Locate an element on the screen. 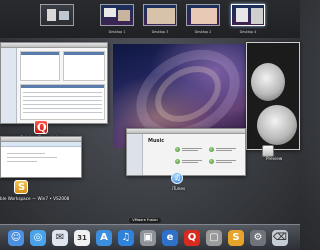 This screenshot has height=250, width=320. dock-tooltip: VMware Fusion is located at coordinates (145, 220).